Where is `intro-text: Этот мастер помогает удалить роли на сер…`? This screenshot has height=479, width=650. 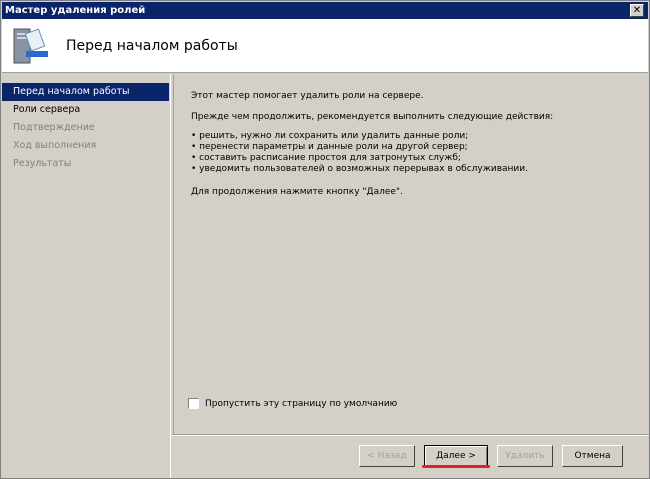 intro-text: Этот мастер помогает удалить роли на сер… is located at coordinates (307, 96).